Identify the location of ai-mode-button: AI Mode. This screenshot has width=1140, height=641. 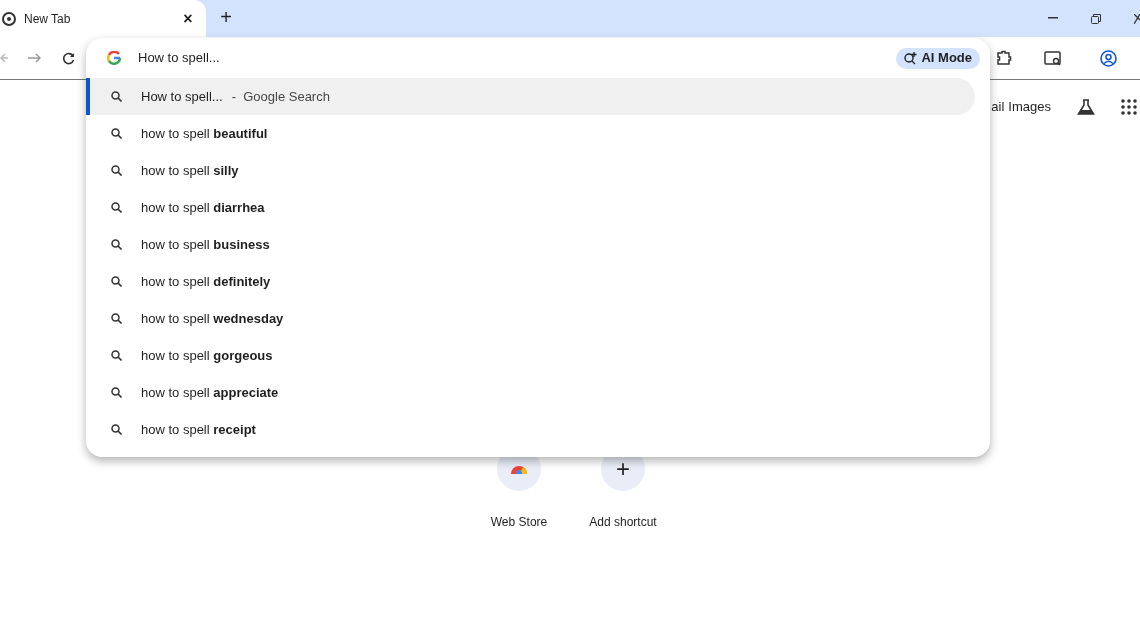
(938, 58).